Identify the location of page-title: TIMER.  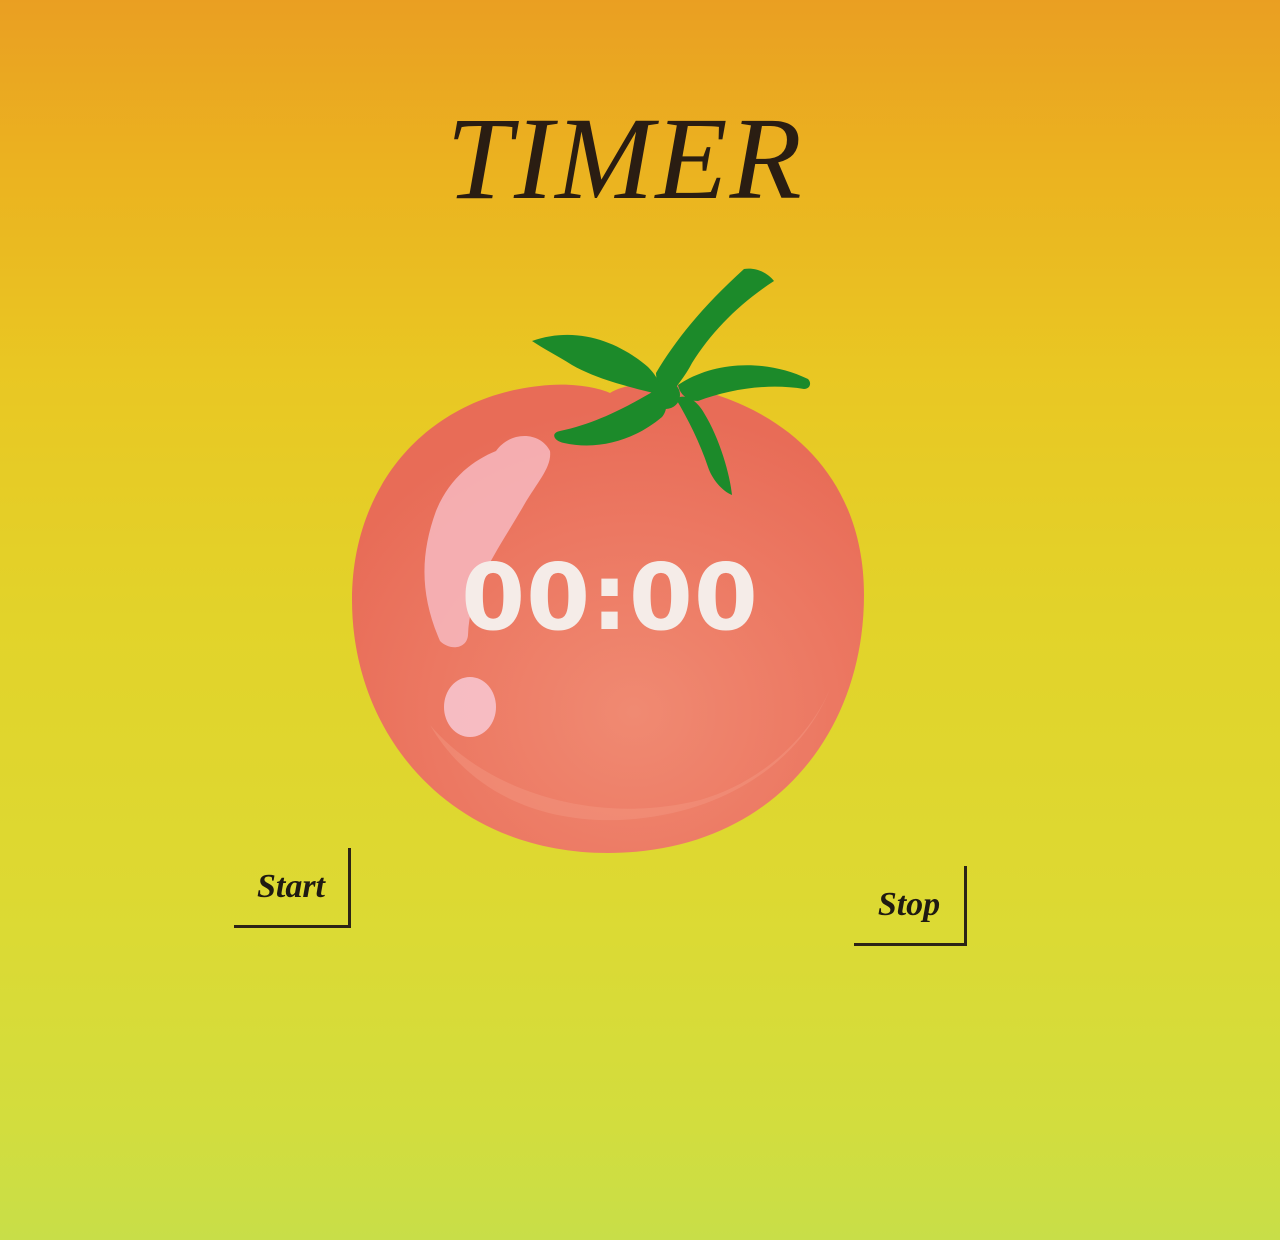
(625, 158).